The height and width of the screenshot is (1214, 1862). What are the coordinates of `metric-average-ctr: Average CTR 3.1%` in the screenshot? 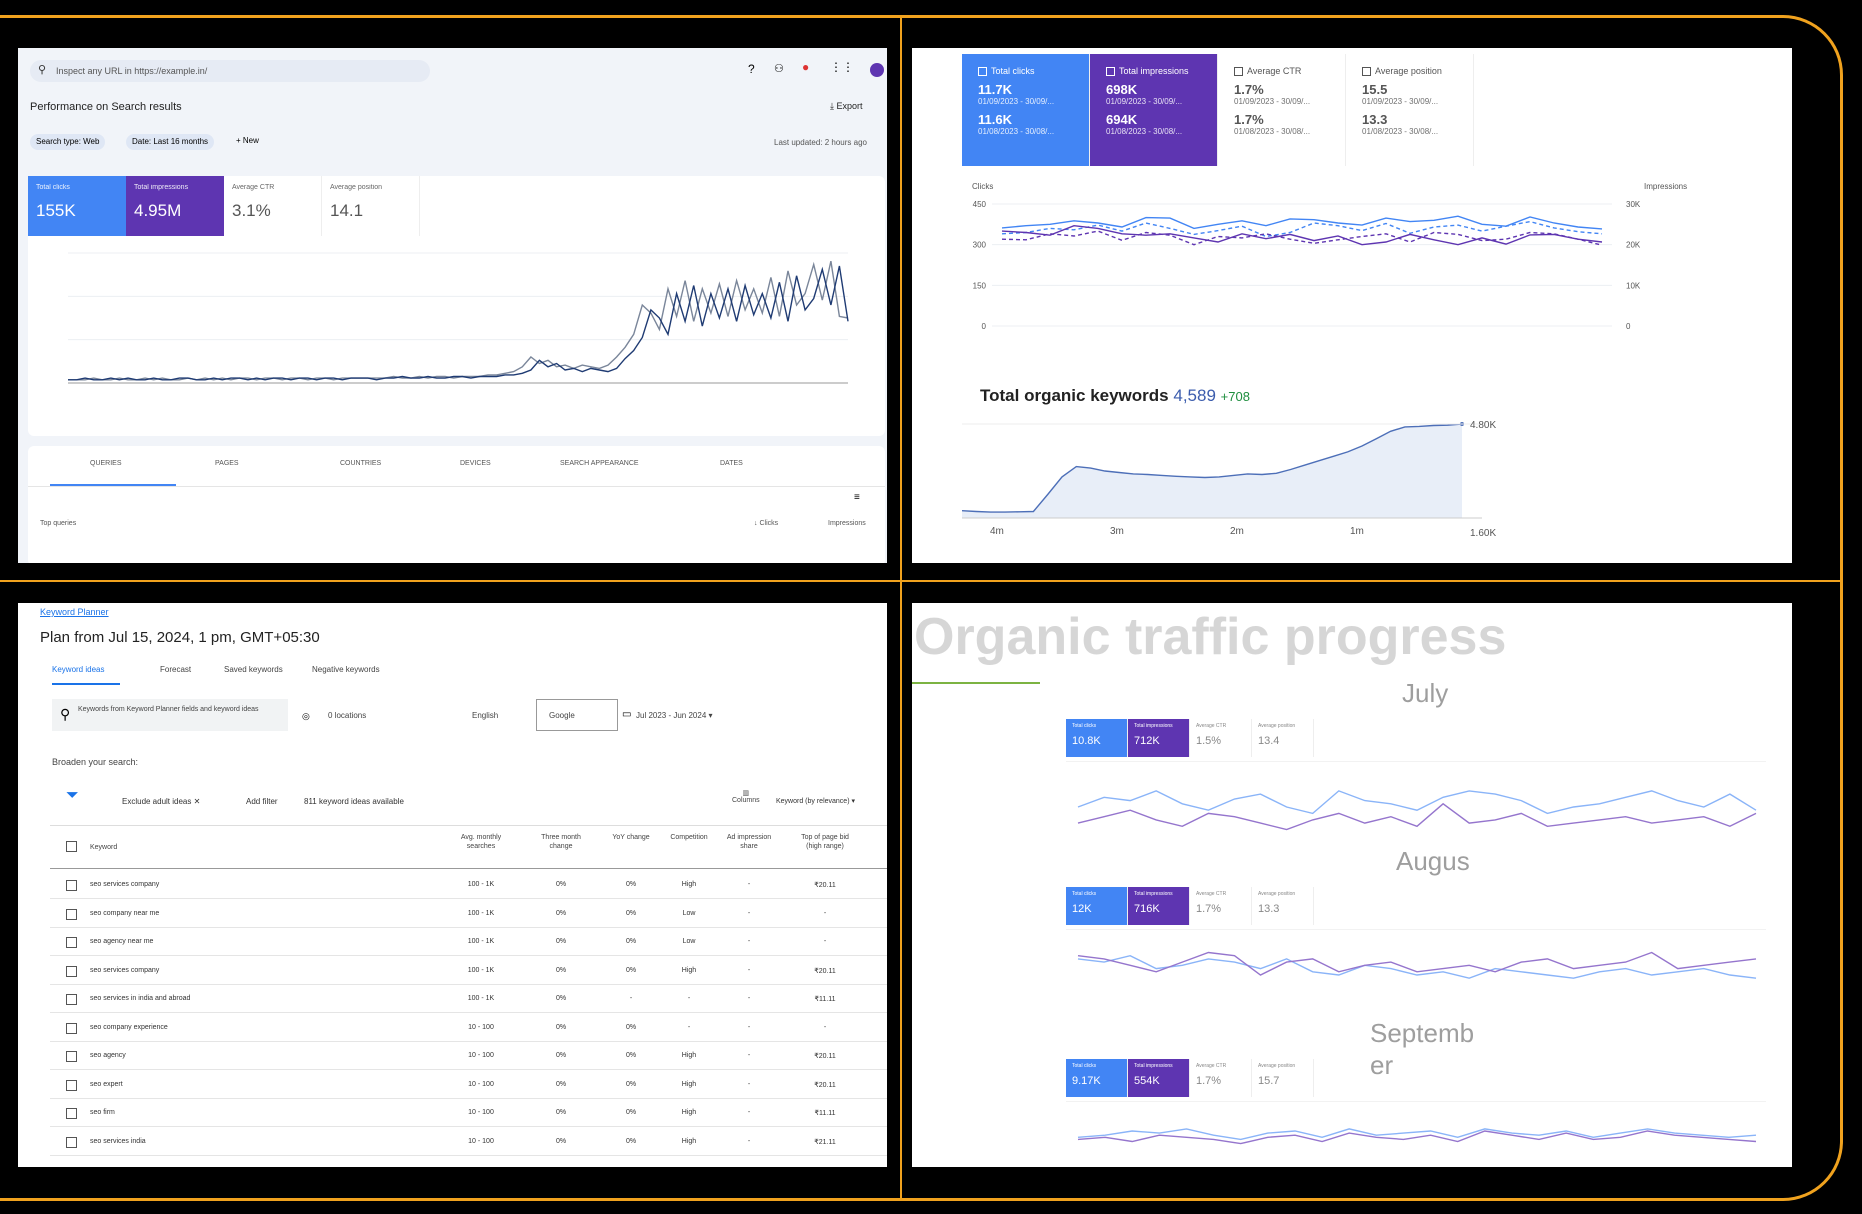 It's located at (273, 206).